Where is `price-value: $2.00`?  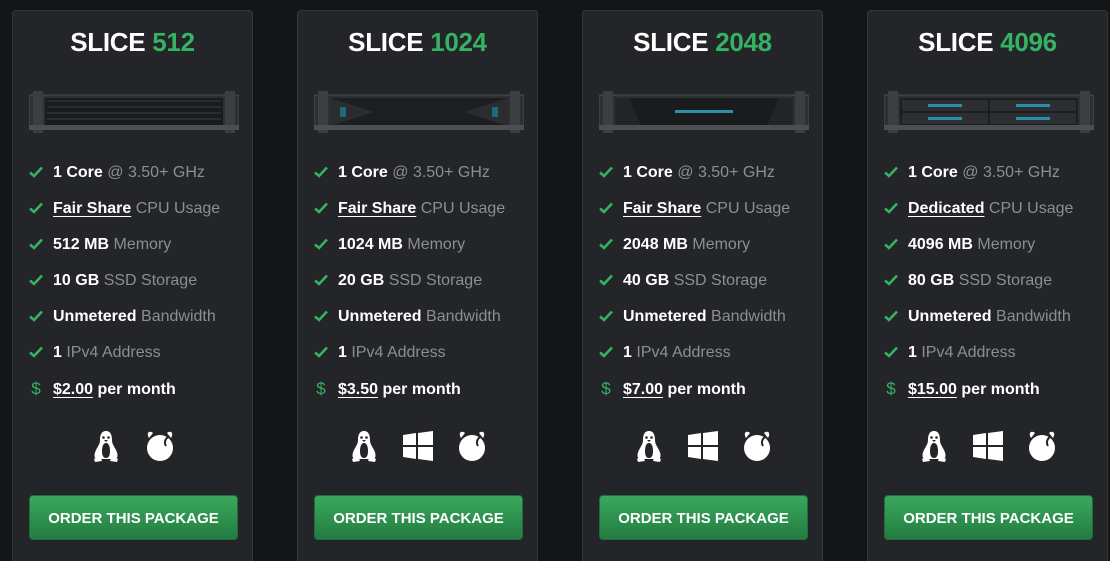
price-value: $2.00 is located at coordinates (73, 389).